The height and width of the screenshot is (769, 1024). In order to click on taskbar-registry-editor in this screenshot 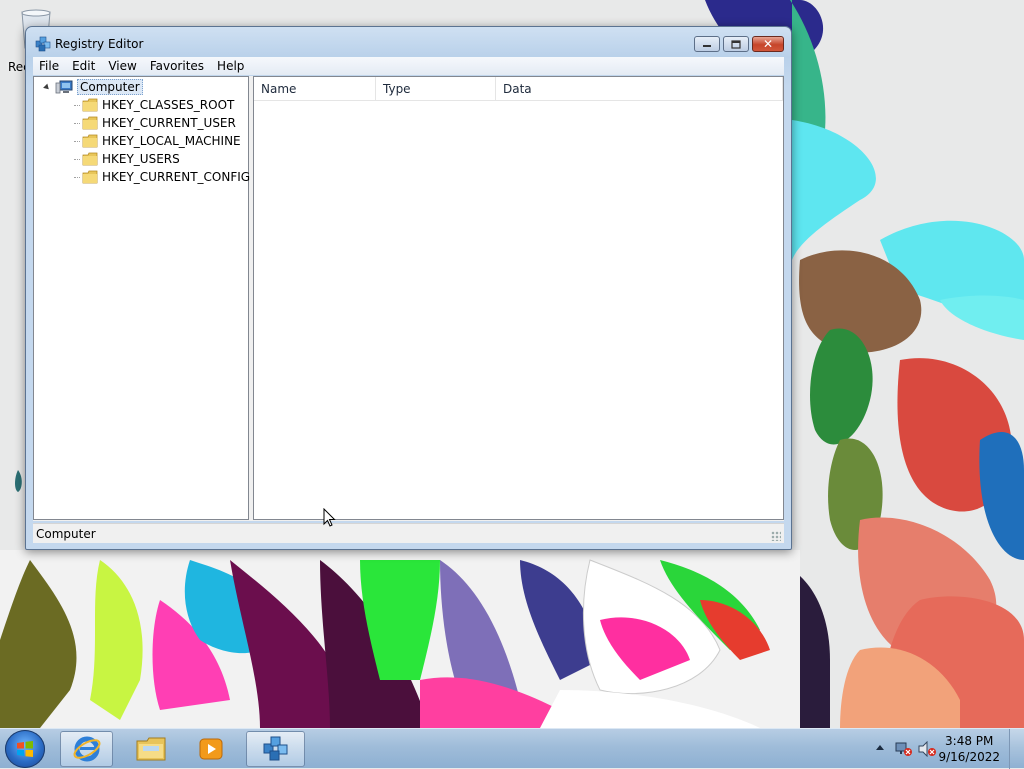, I will do `click(275, 749)`.